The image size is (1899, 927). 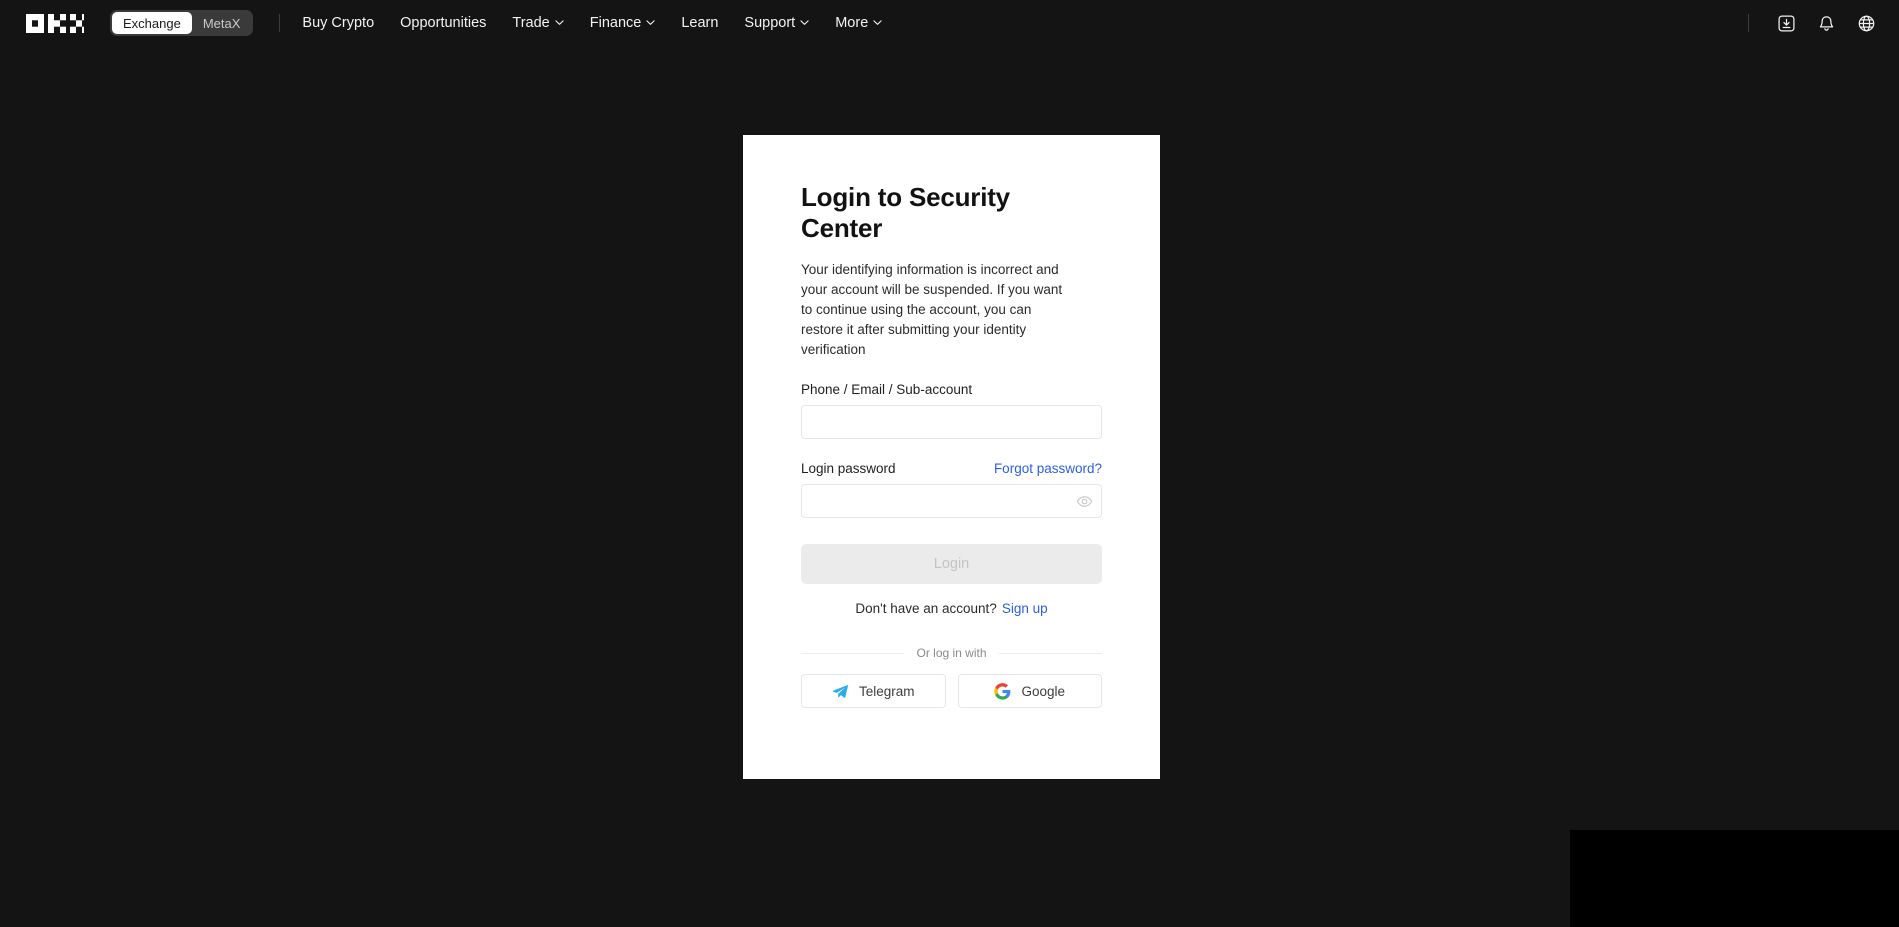 I want to click on nav-link-support: Support, so click(x=776, y=23).